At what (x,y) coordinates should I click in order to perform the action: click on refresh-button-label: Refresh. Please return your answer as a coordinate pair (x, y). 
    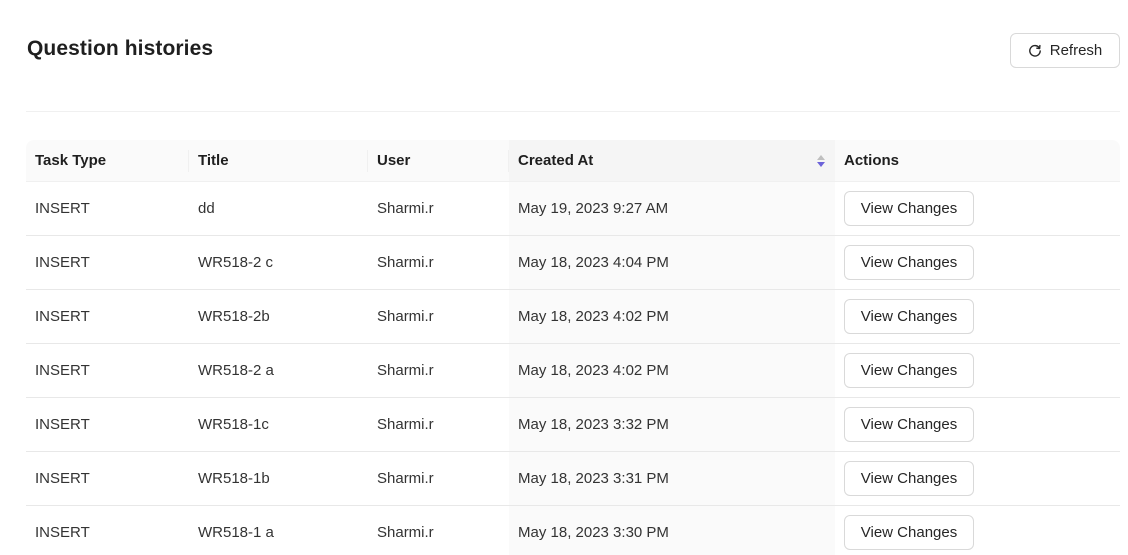
    Looking at the image, I should click on (1076, 50).